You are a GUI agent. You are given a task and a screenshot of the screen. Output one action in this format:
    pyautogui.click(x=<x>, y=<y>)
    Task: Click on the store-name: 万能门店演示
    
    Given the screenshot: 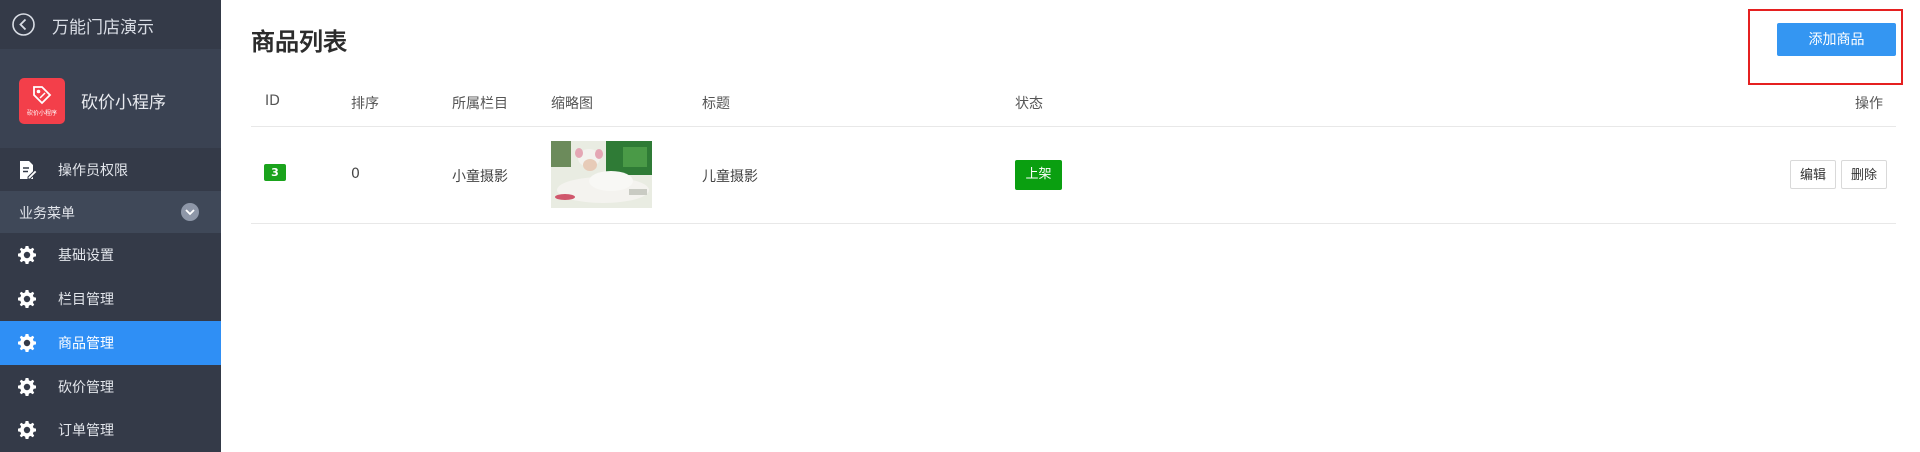 What is the action you would take?
    pyautogui.click(x=103, y=28)
    